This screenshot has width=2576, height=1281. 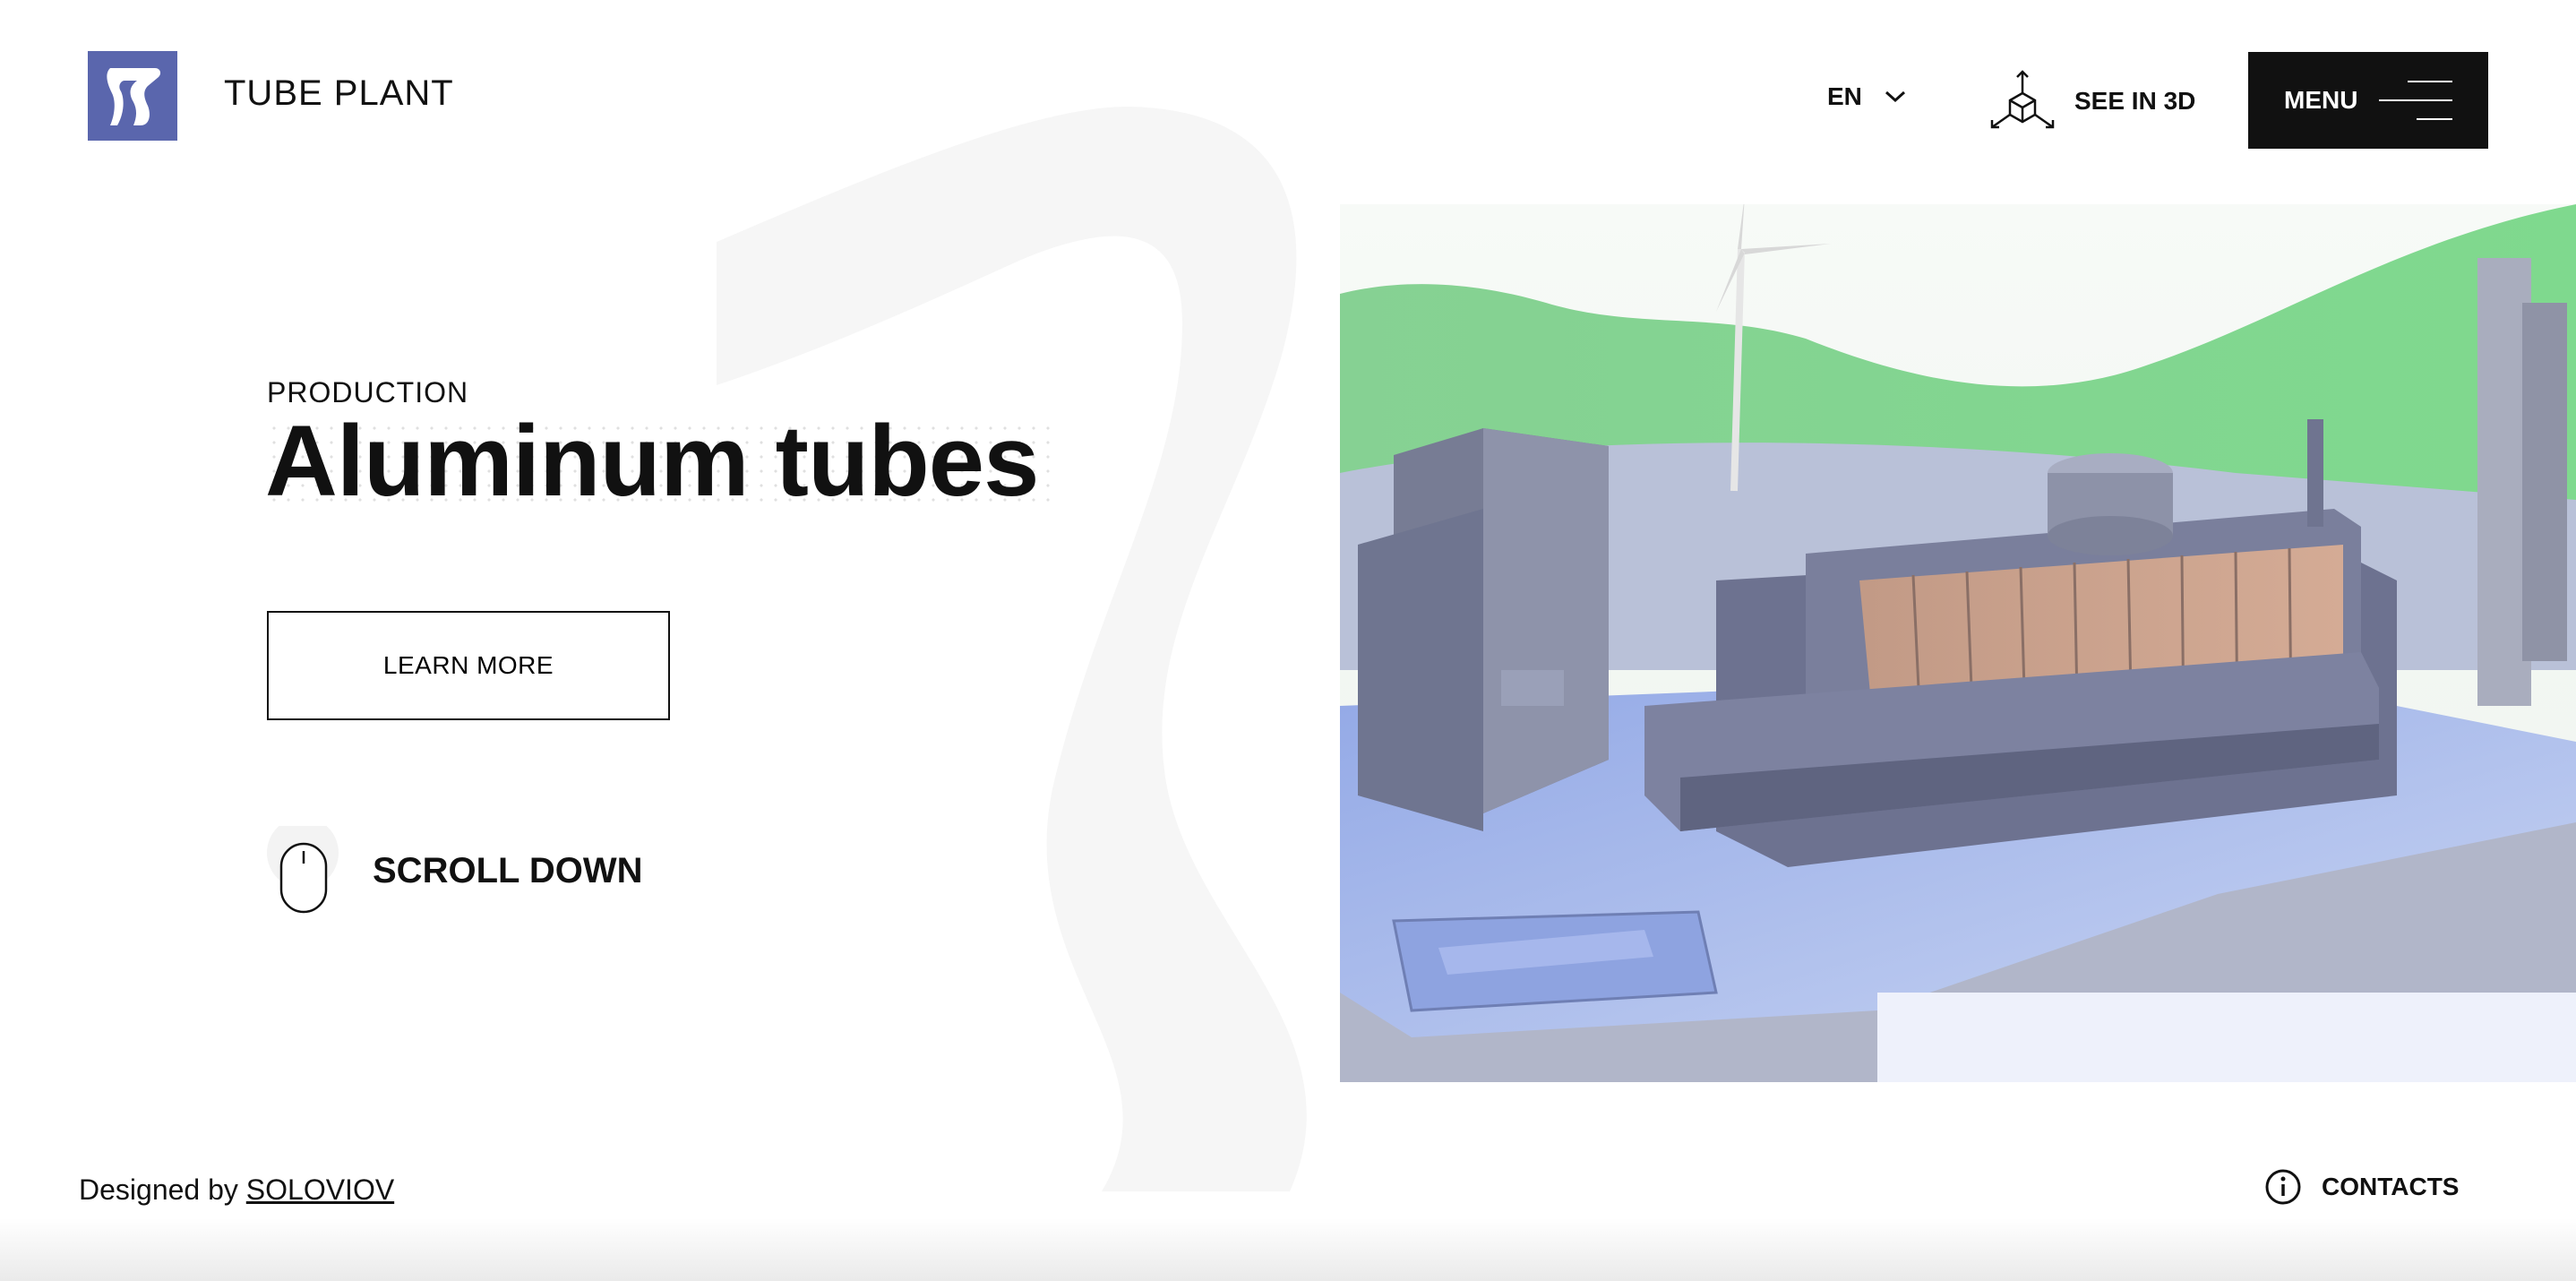 I want to click on info-icon, so click(x=2283, y=1187).